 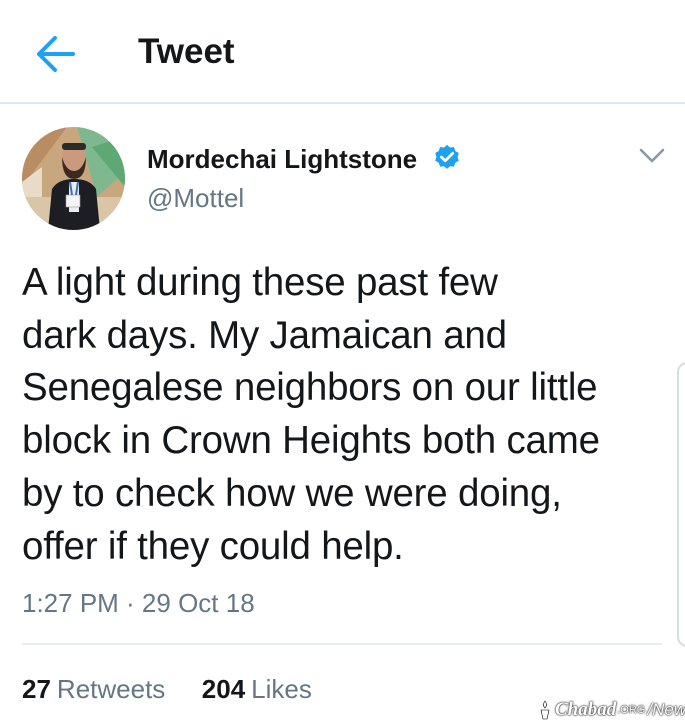 I want to click on likes-count: 204, so click(x=223, y=689).